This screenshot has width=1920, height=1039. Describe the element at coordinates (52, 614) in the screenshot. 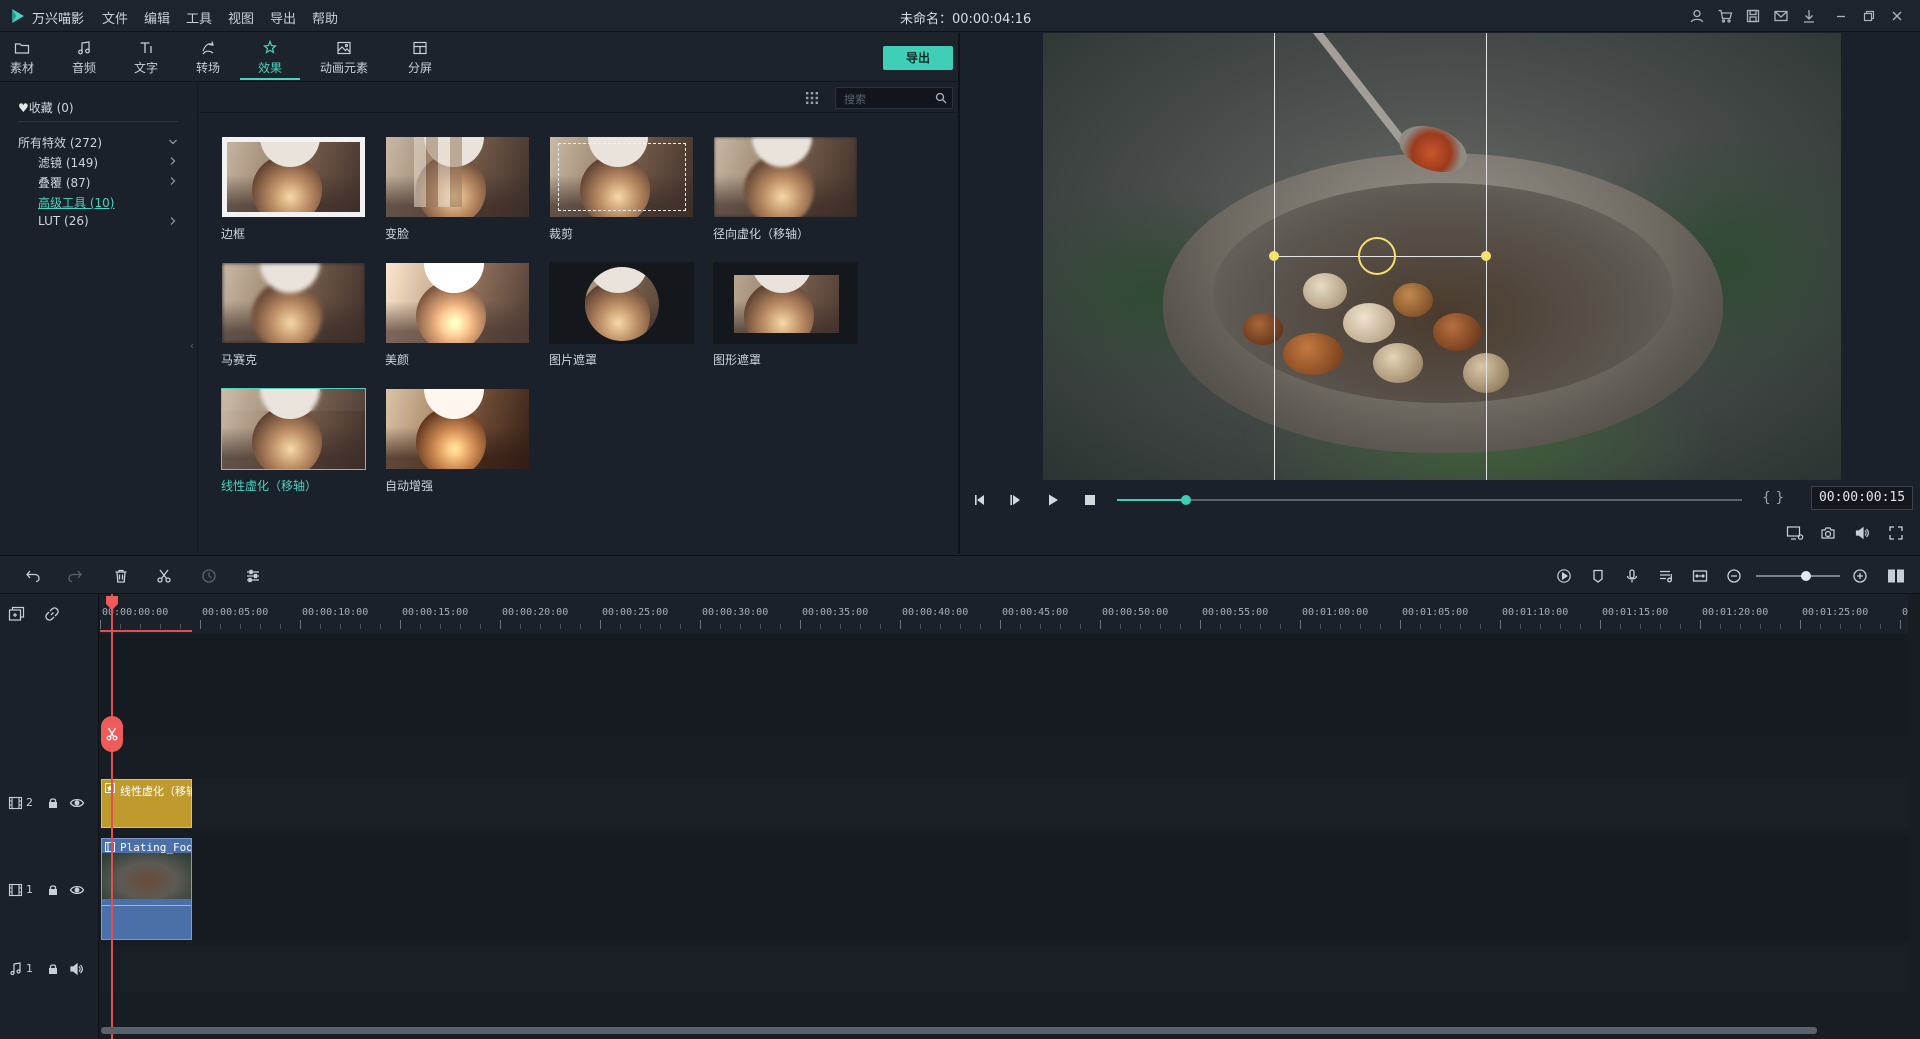

I see `link-icon` at that location.